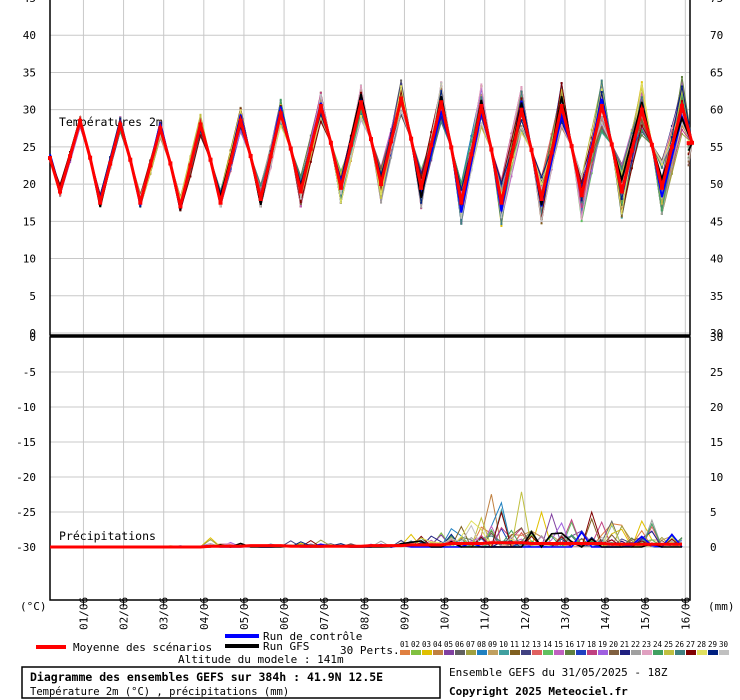 Image resolution: width=740 pixels, height=700 pixels. What do you see at coordinates (658, 644) in the screenshot?
I see `member-legend-number: 24` at bounding box center [658, 644].